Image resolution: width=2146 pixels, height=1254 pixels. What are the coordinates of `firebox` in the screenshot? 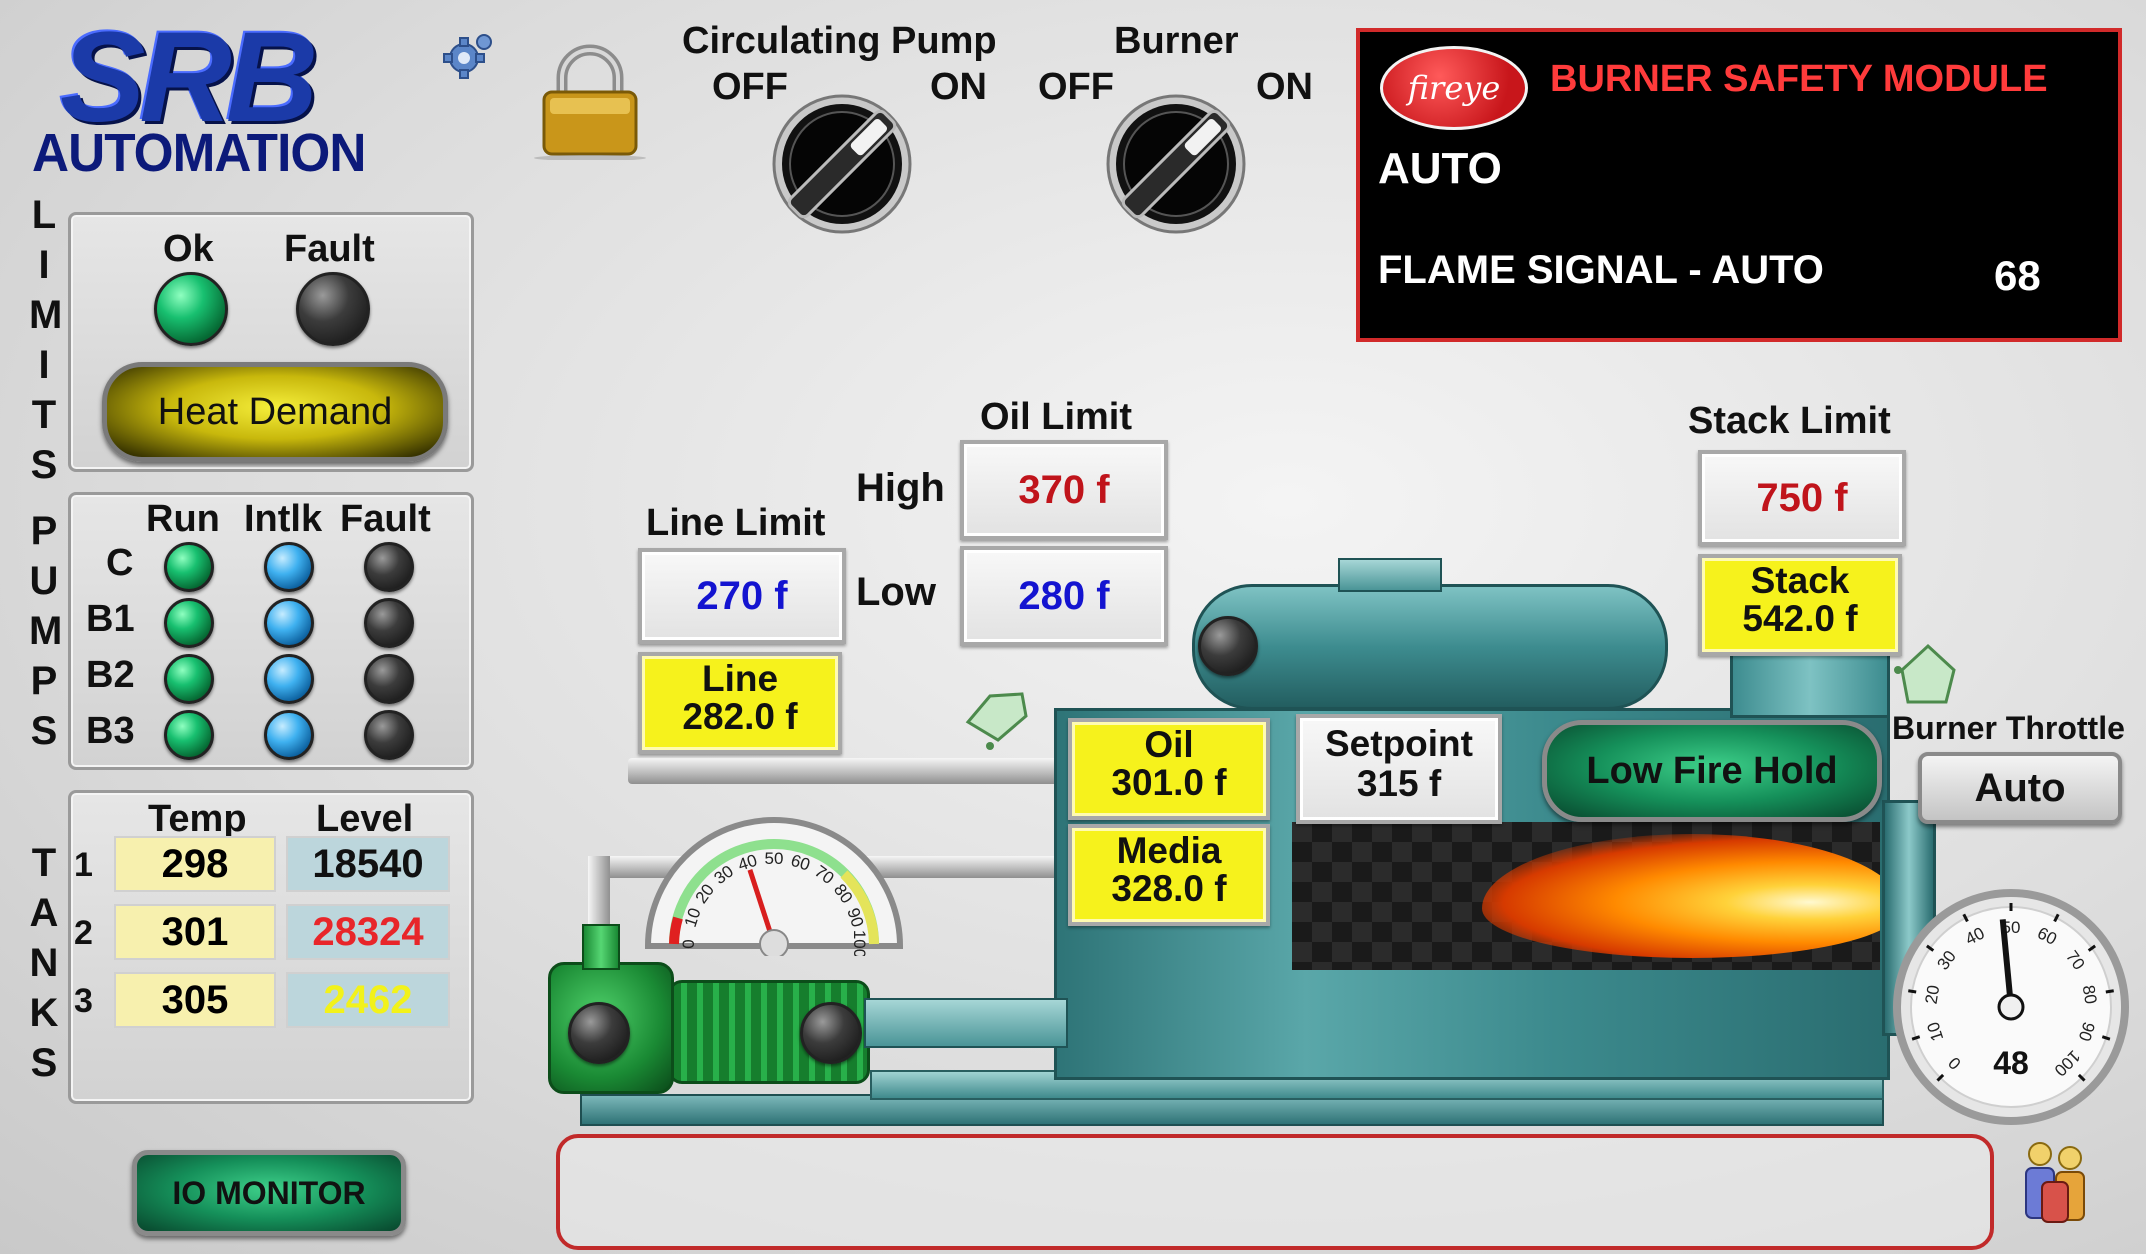 It's located at (1586, 896).